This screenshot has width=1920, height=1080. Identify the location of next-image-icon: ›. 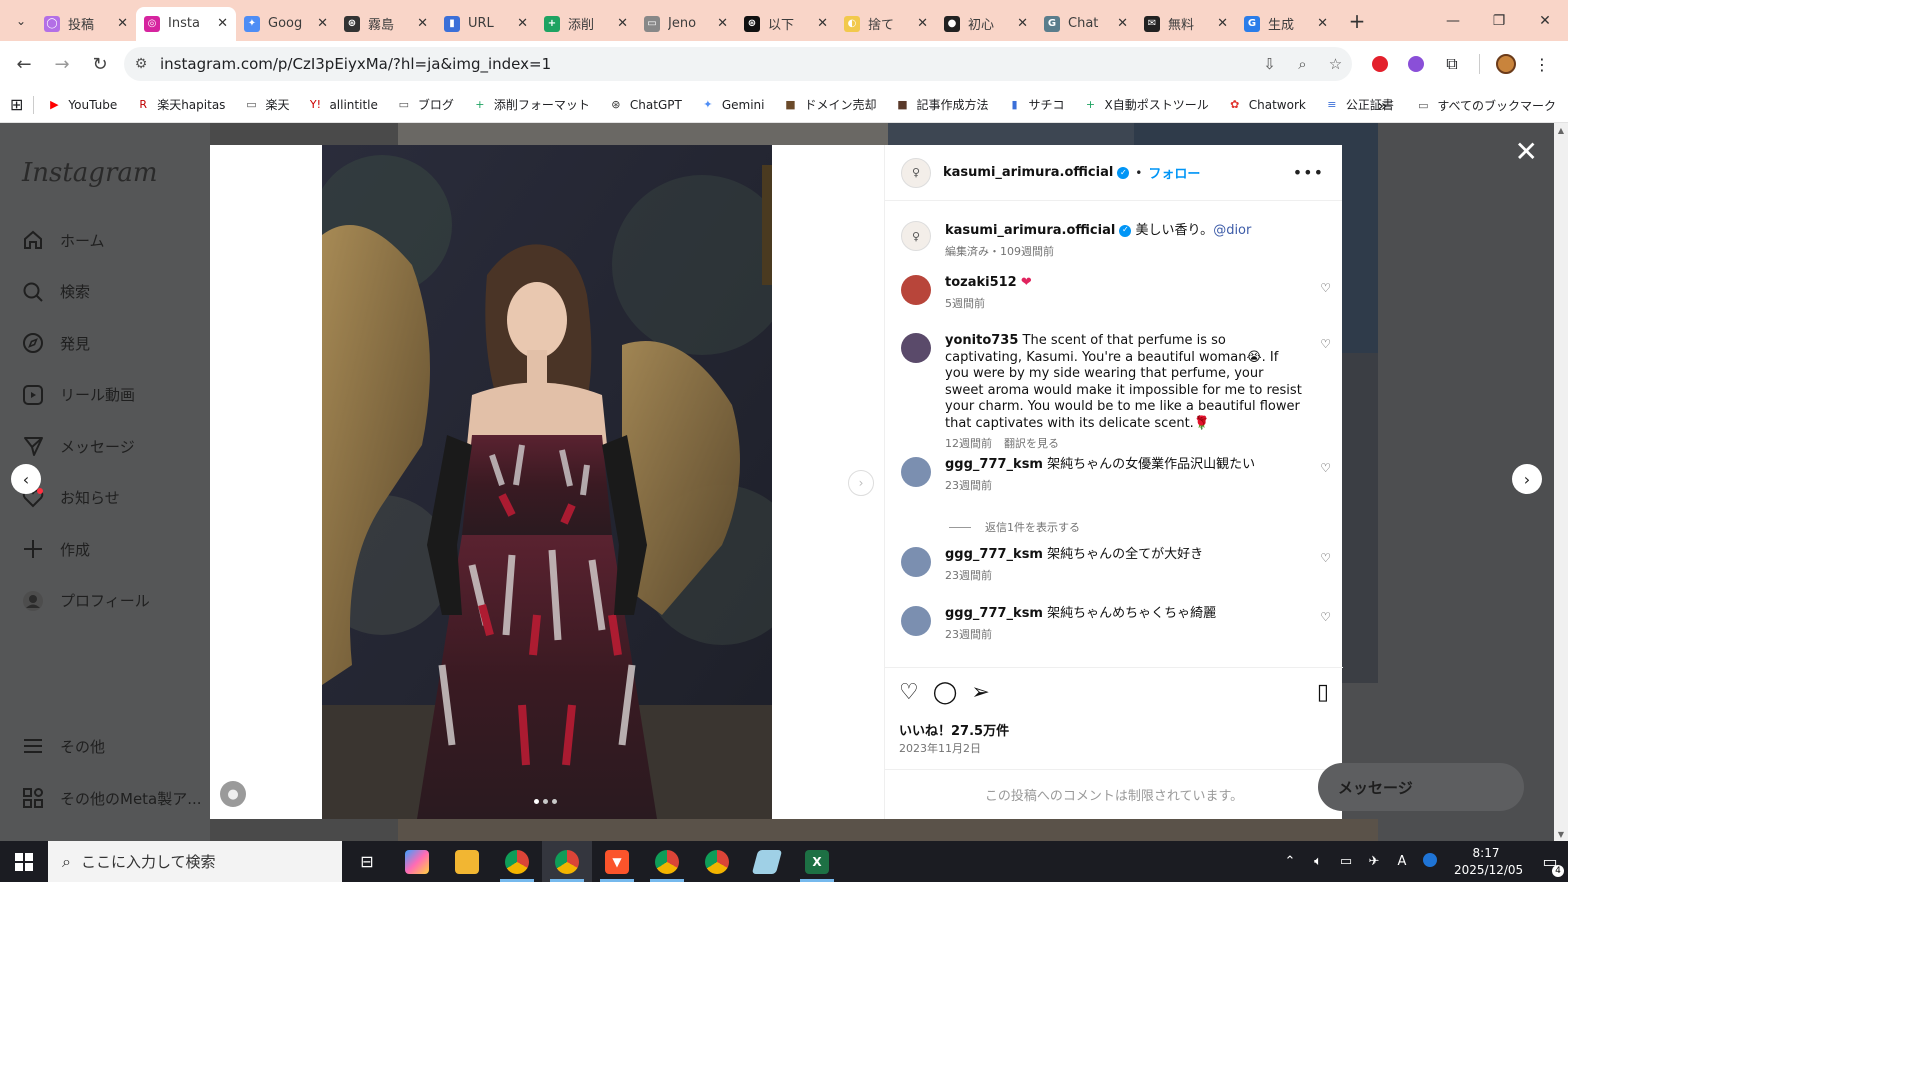
(861, 483).